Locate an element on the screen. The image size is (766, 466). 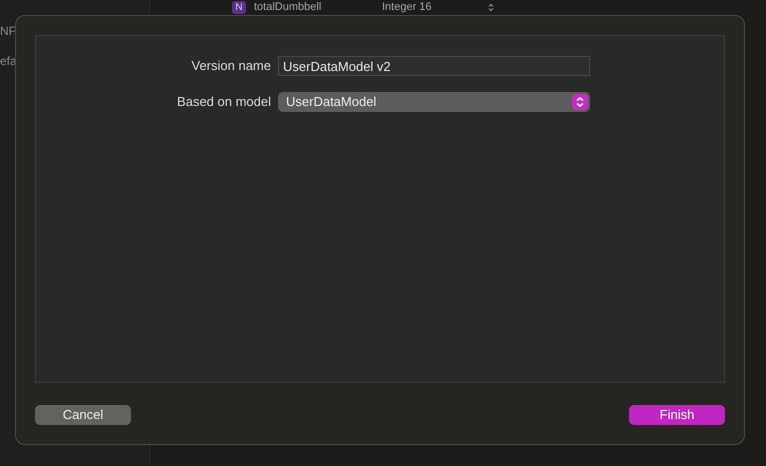
cancel-button: Cancel is located at coordinates (83, 415).